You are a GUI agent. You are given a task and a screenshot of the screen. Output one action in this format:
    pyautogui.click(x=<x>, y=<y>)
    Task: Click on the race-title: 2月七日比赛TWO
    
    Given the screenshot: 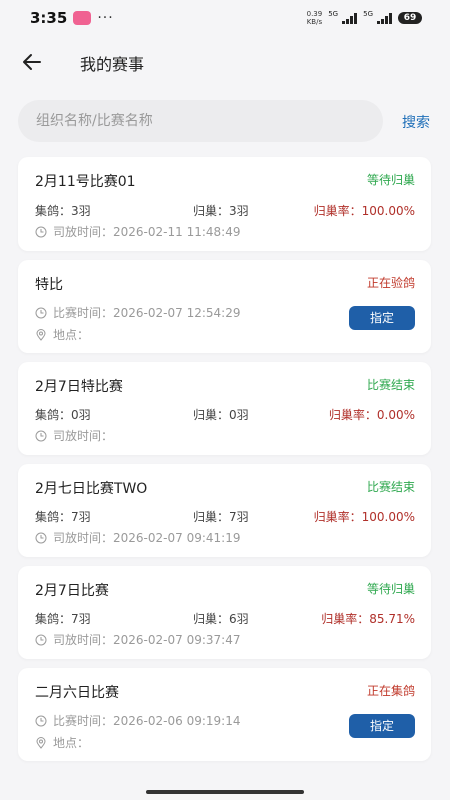 What is the action you would take?
    pyautogui.click(x=91, y=489)
    